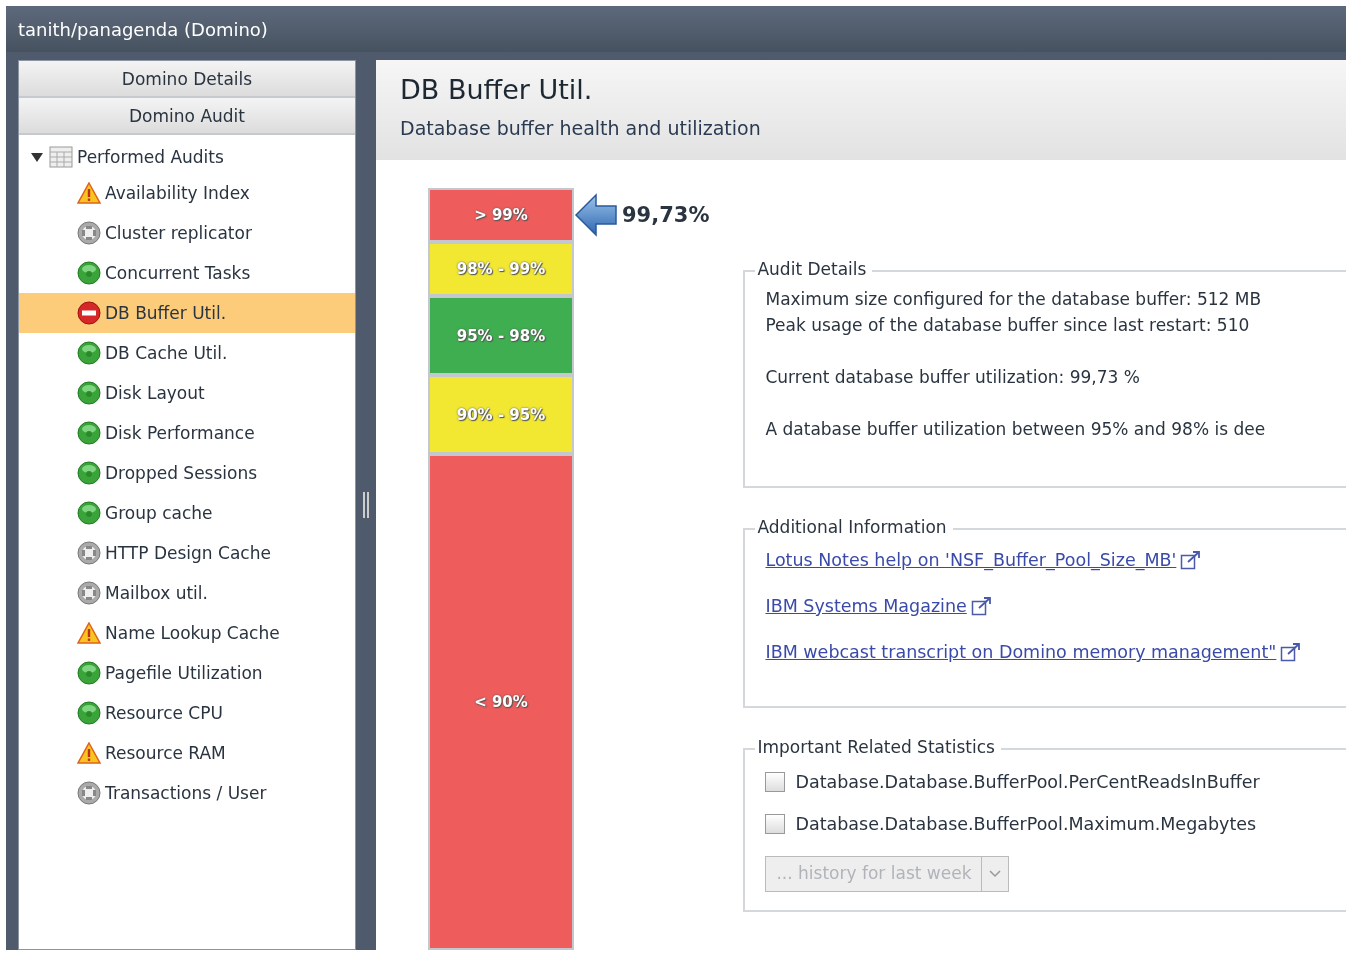  I want to click on tree-item: DB Cache Util., so click(187, 353).